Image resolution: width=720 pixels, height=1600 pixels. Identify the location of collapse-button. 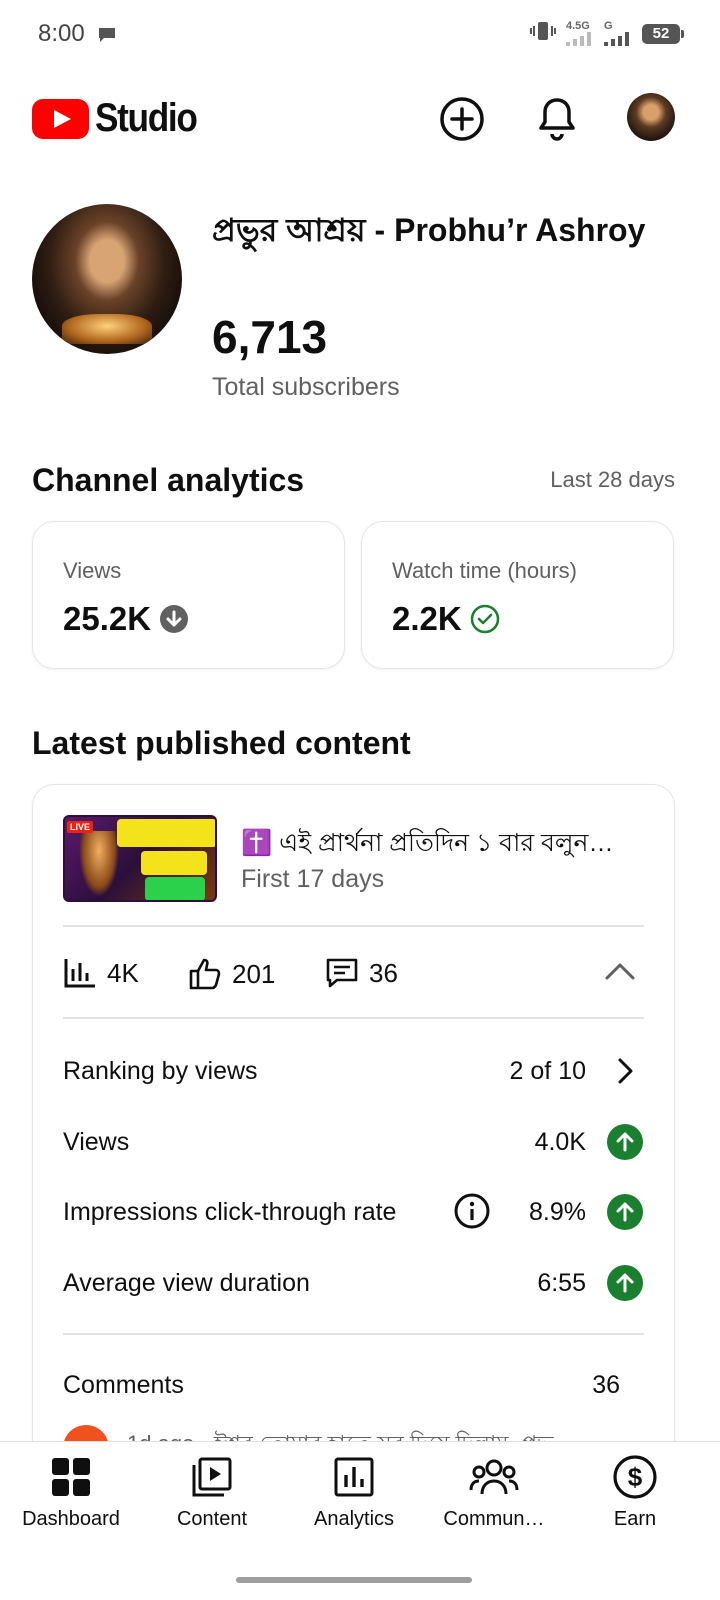
(620, 974).